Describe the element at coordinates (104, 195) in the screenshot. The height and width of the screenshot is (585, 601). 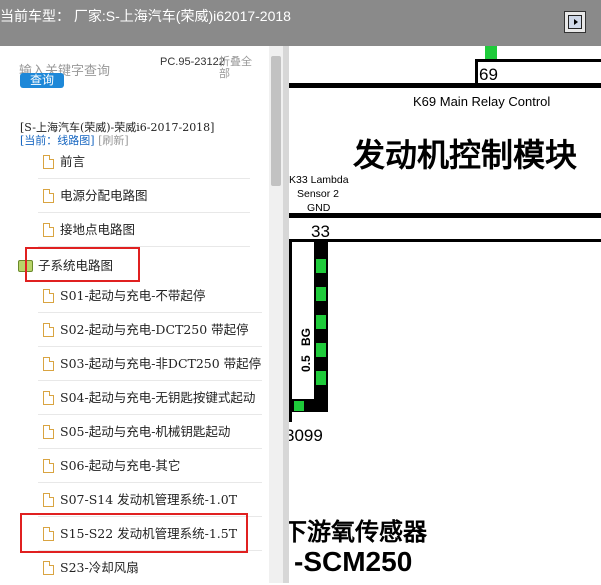
I see `tree-item-label: 电源分配电路图` at that location.